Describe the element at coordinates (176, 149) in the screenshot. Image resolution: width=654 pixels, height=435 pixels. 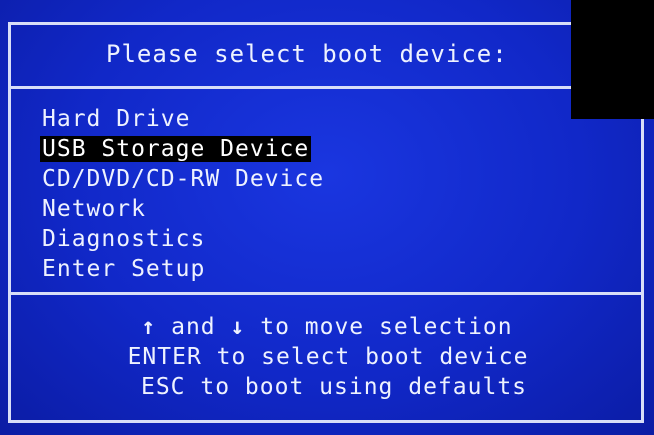
I see `boot-option-label: USB Storage Device` at that location.